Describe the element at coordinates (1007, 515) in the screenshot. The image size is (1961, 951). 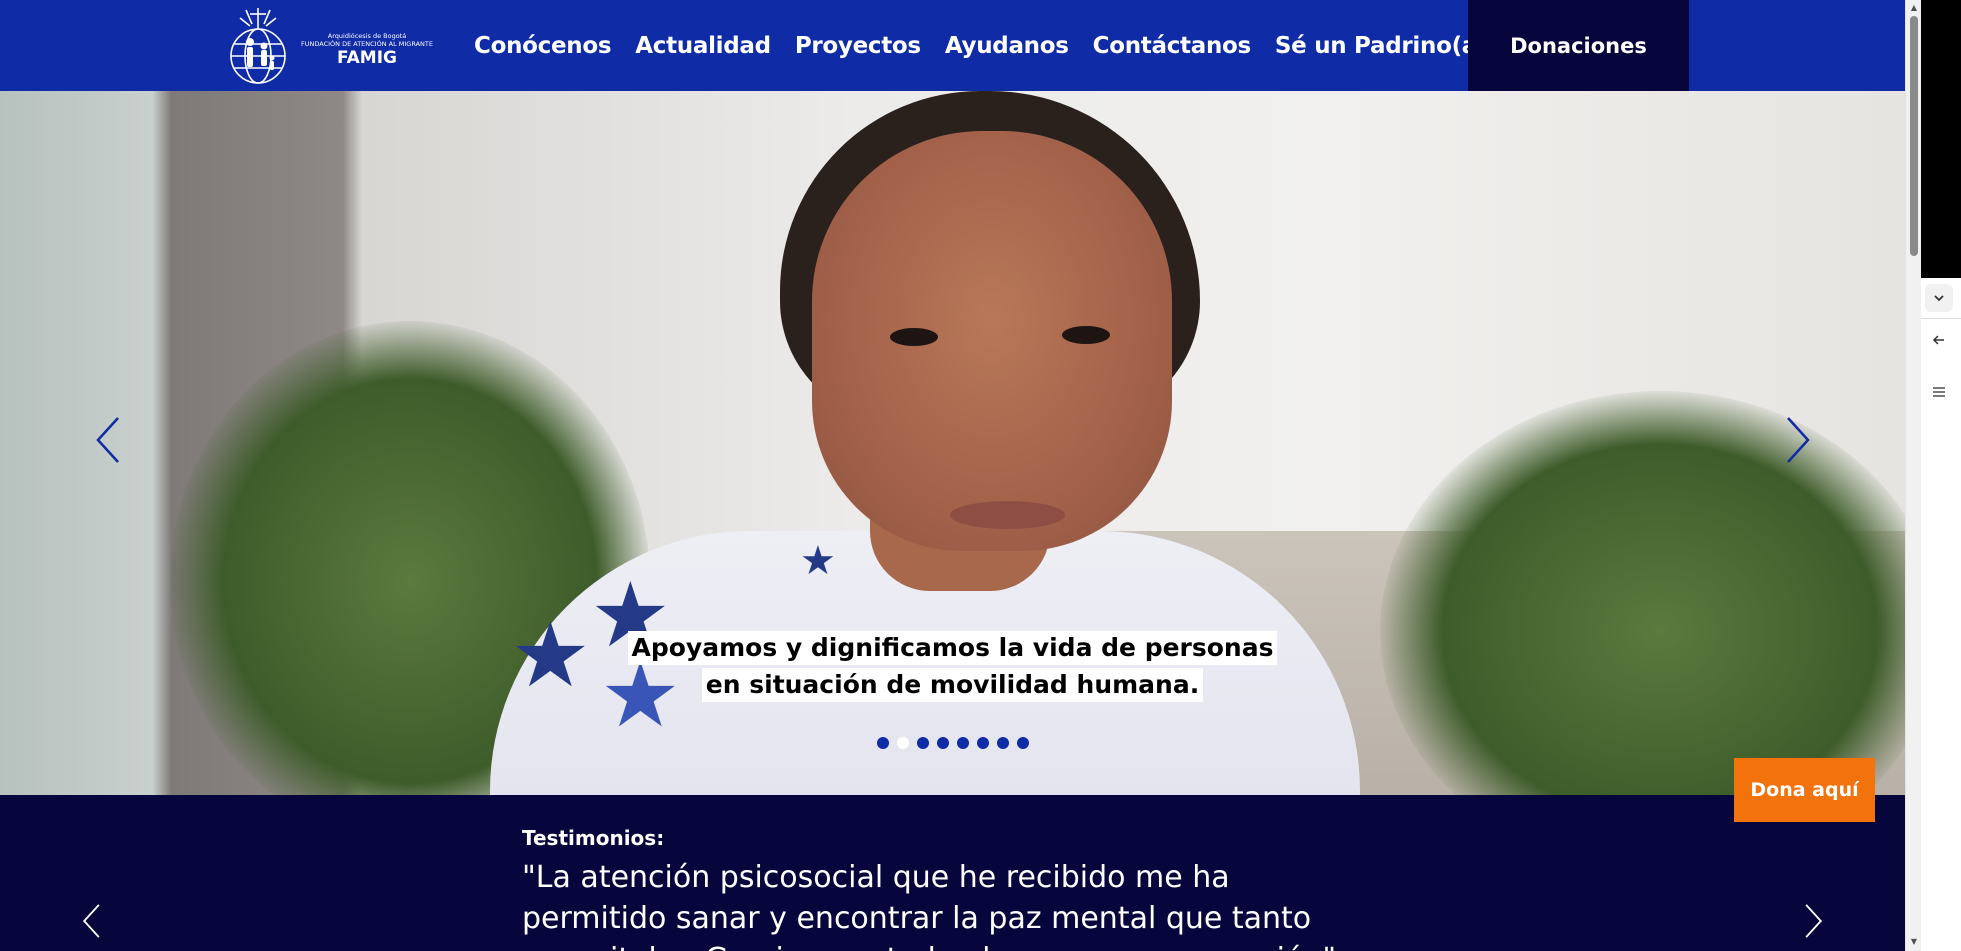
I see `hero-photo-lips` at that location.